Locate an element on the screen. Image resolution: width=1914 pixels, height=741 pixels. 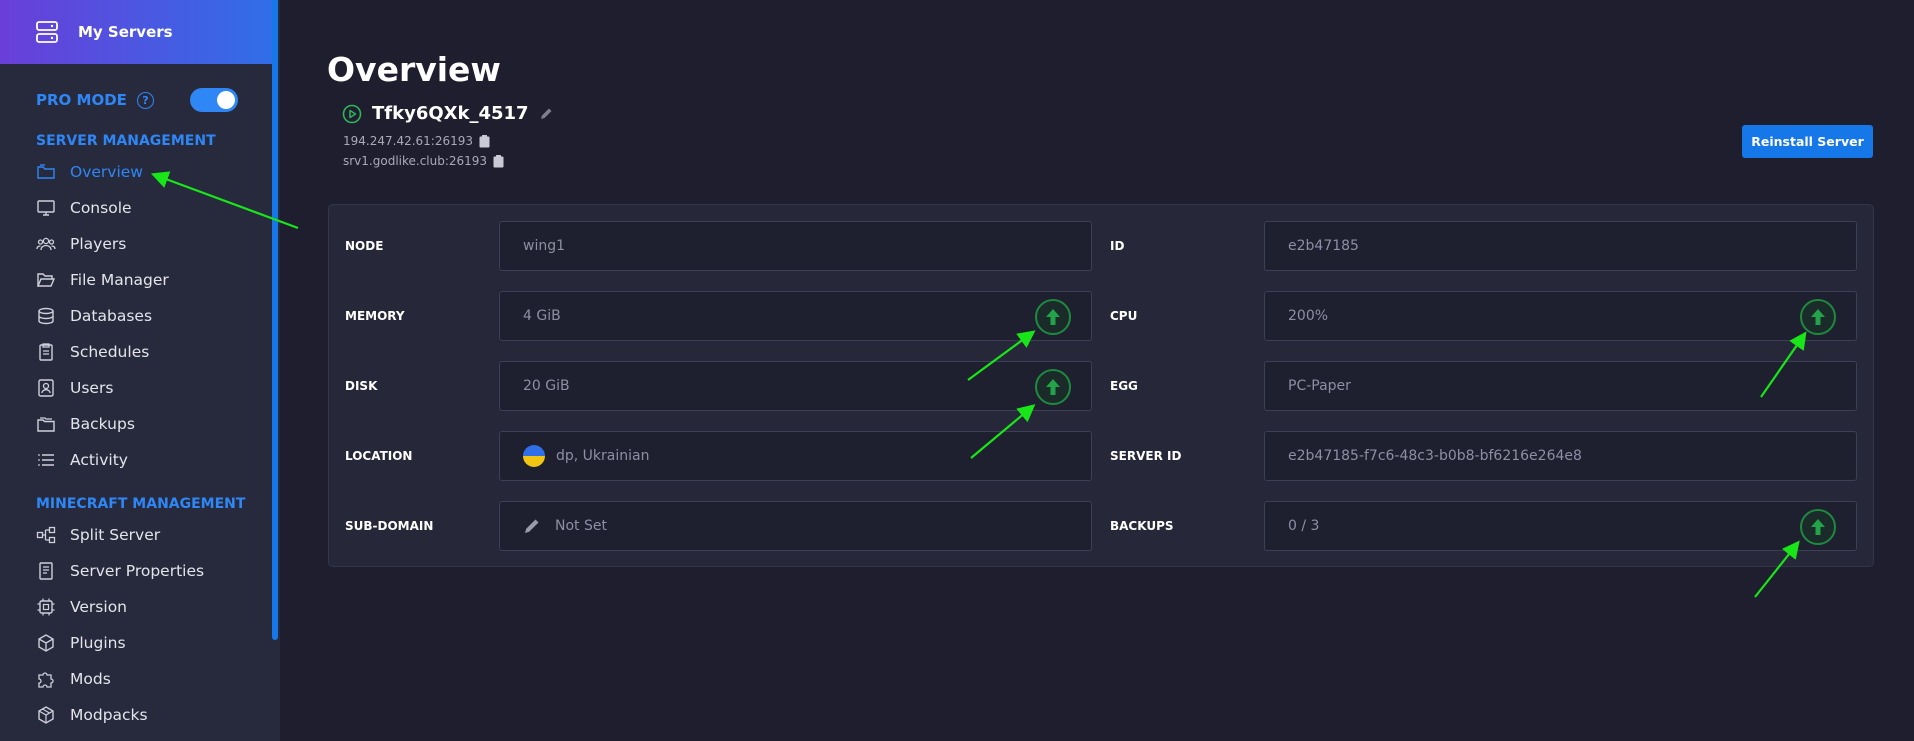
cpu-field: 200% is located at coordinates (1560, 316).